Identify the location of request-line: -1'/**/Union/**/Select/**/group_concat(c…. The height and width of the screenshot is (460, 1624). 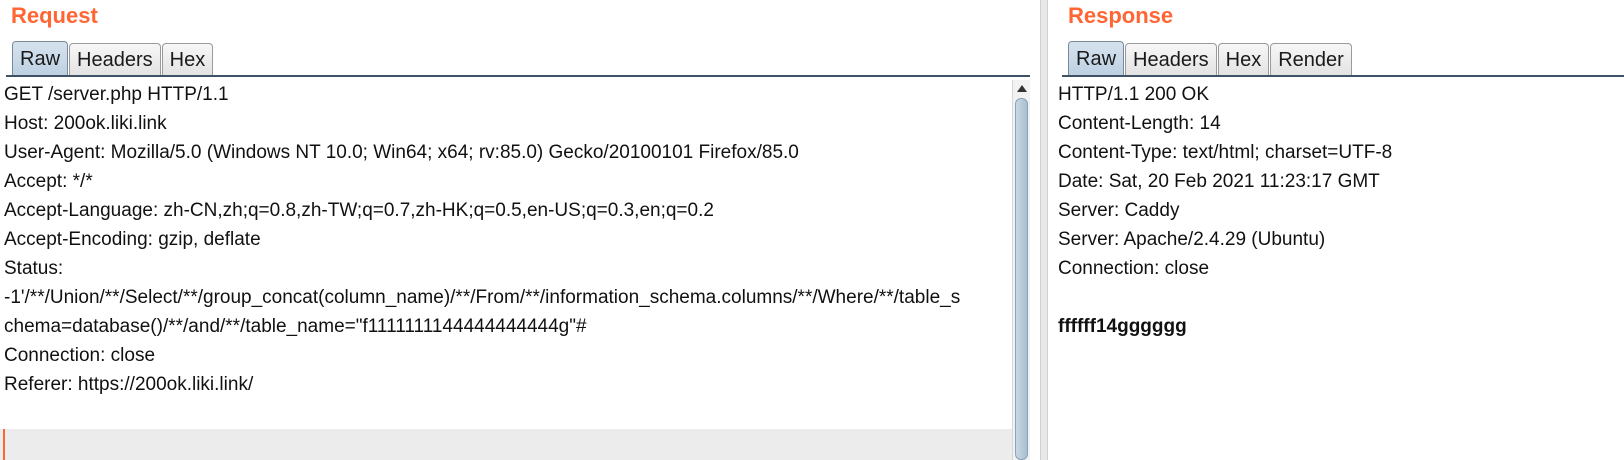
(482, 297).